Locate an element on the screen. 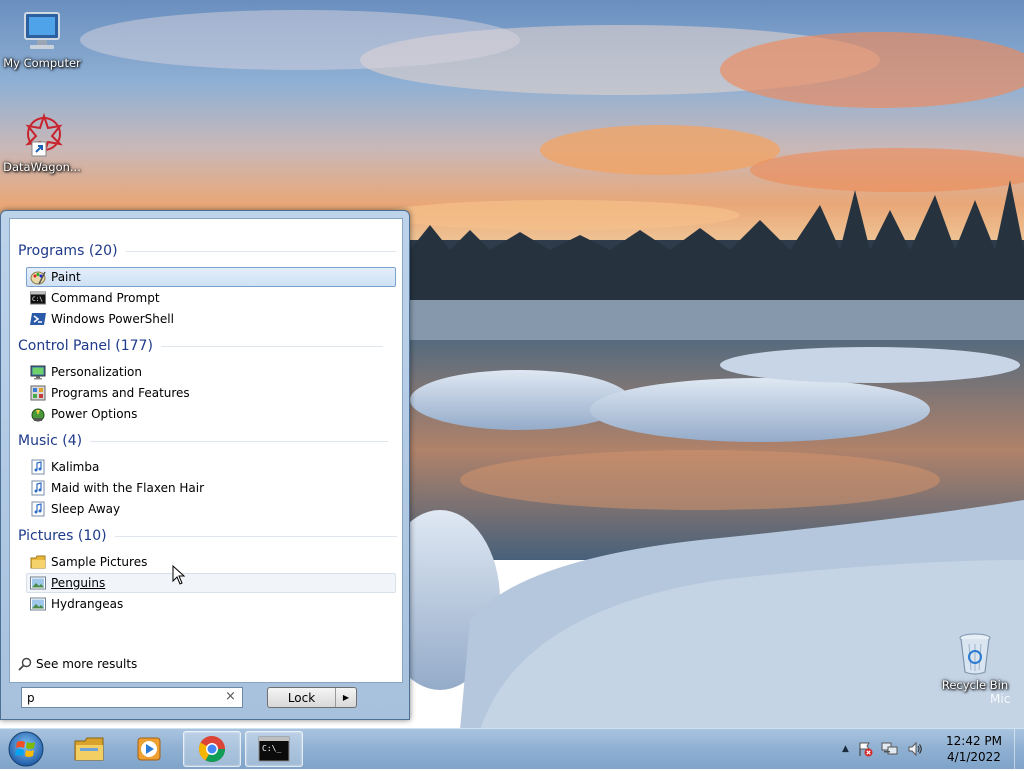 The image size is (1024, 771). result-personalization: Personalization is located at coordinates (211, 372).